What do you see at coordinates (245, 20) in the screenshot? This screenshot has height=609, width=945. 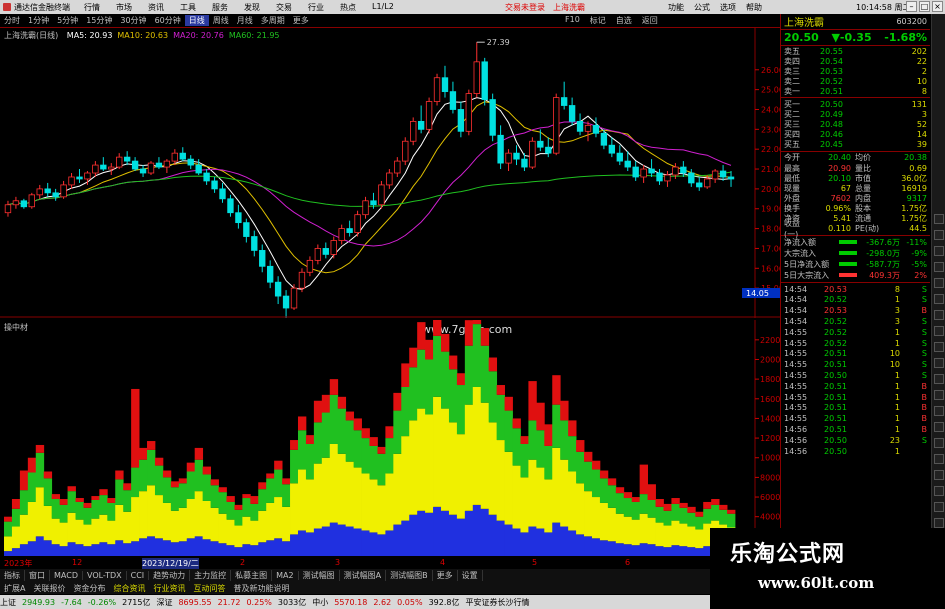 I see `period-tab: 月线` at bounding box center [245, 20].